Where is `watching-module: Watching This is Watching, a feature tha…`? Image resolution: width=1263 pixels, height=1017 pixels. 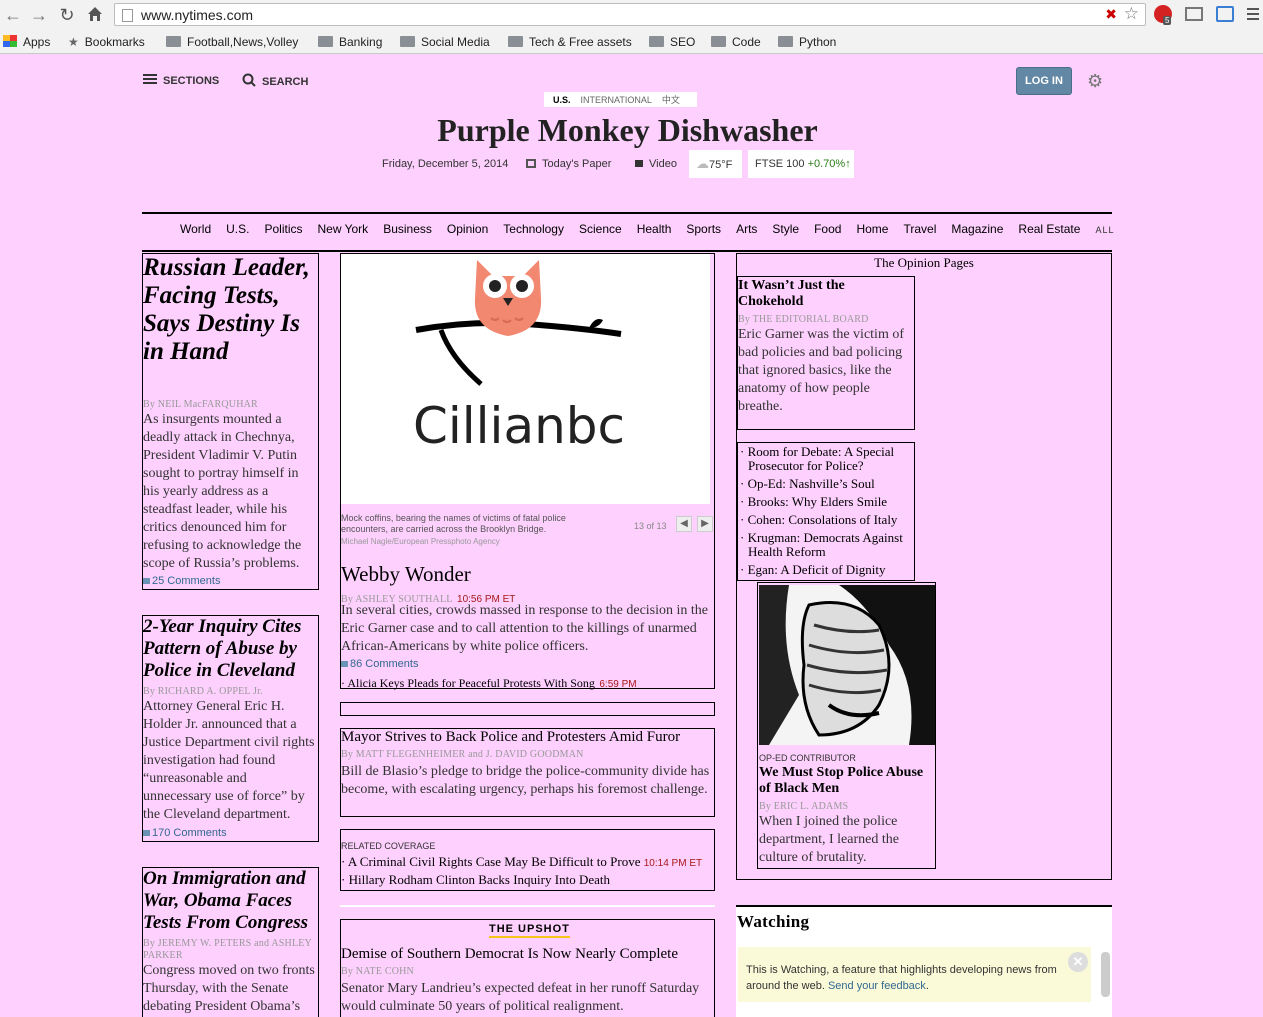
watching-module: Watching This is Watching, a feature tha… is located at coordinates (924, 961).